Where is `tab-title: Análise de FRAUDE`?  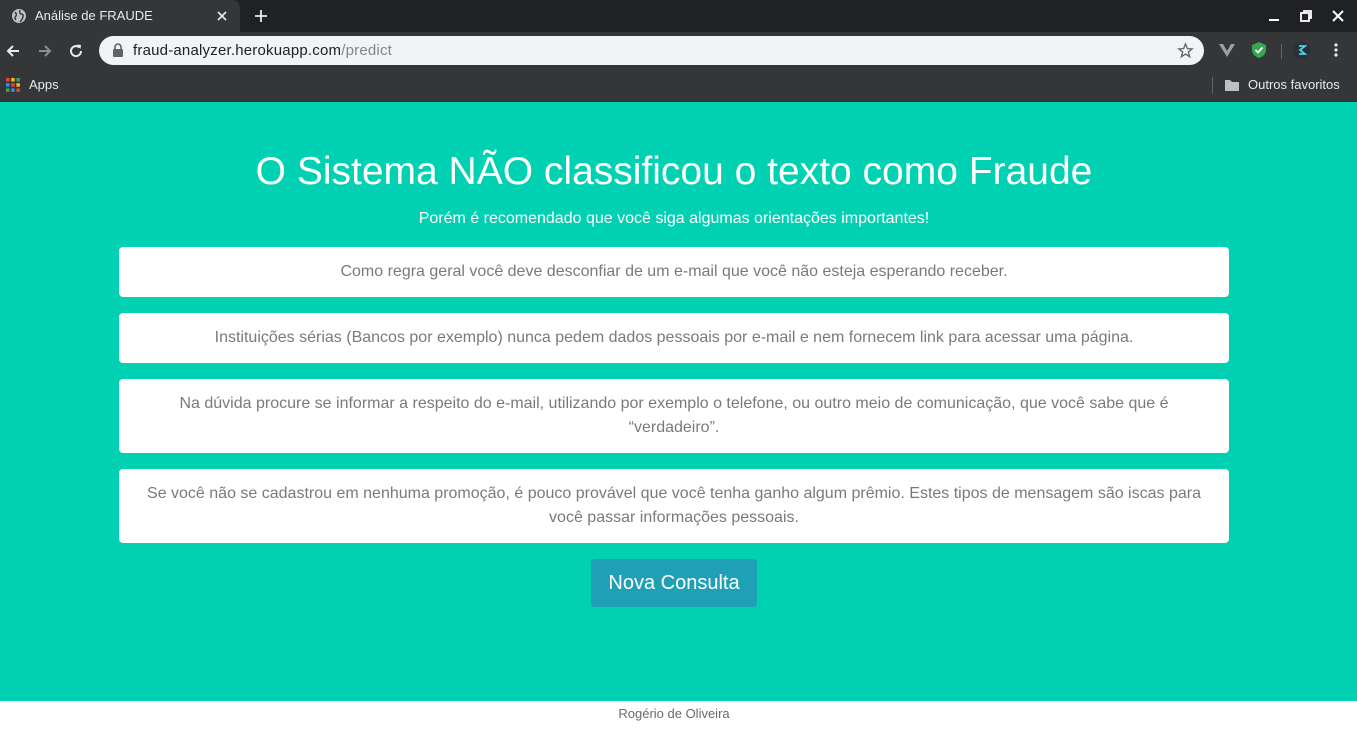
tab-title: Análise de FRAUDE is located at coordinates (94, 15).